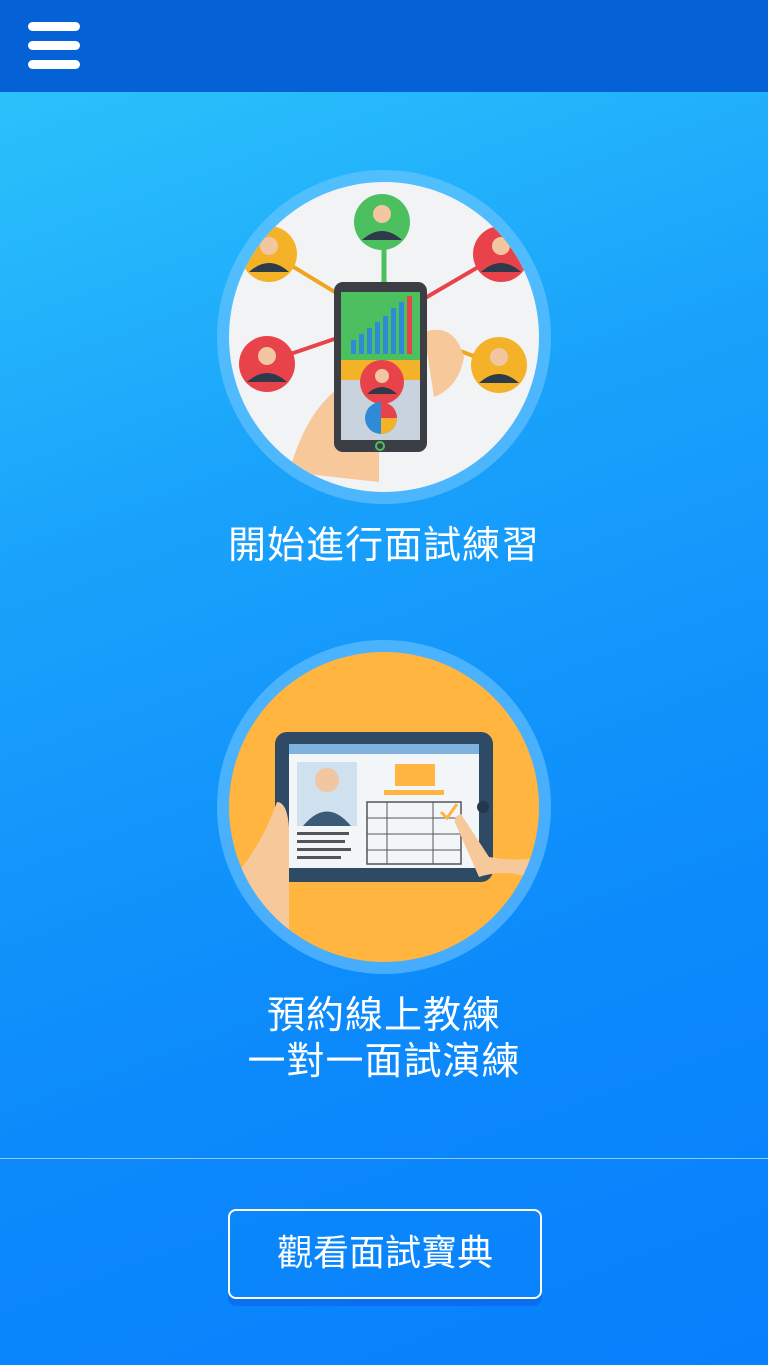 This screenshot has height=1365, width=768. Describe the element at coordinates (384, 1158) in the screenshot. I see `section-divider` at that location.